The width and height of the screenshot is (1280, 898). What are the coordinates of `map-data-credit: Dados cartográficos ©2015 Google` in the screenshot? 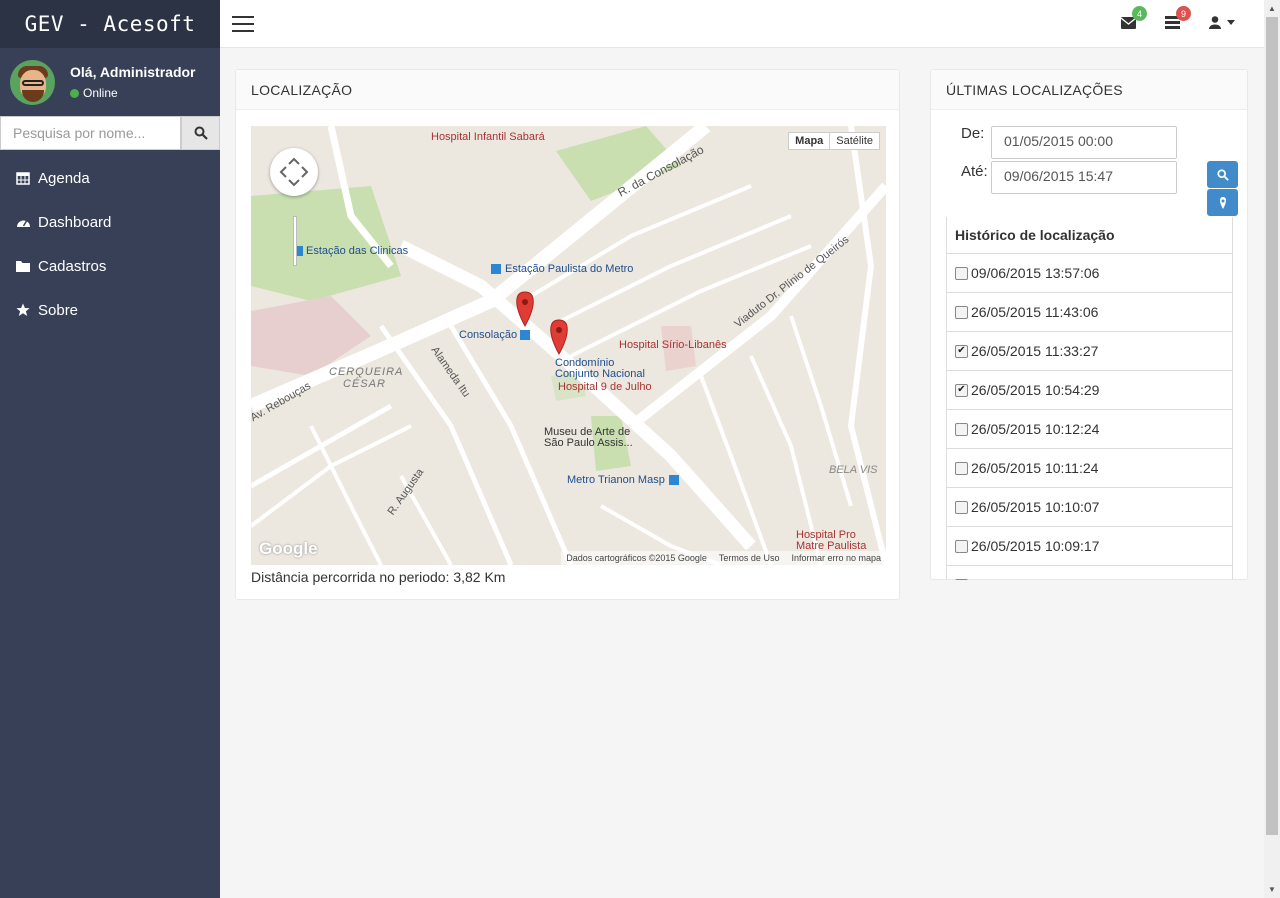 It's located at (636, 558).